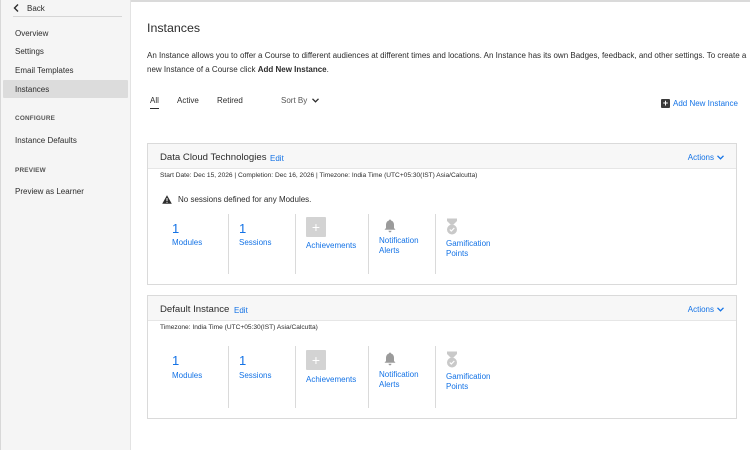 The width and height of the screenshot is (750, 450). Describe the element at coordinates (65, 70) in the screenshot. I see `sidebar-item-email-templates: Email Templates` at that location.